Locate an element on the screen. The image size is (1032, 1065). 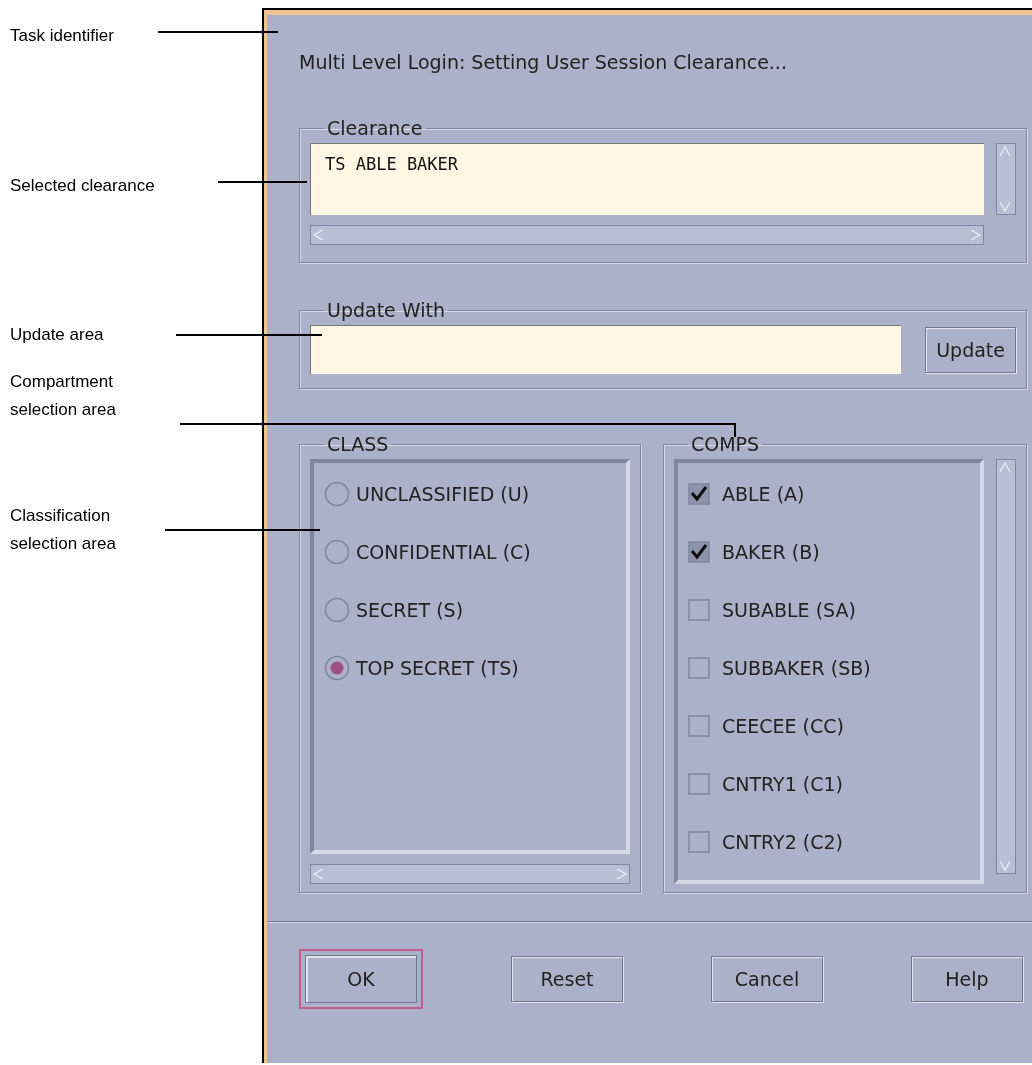
checkbox-option: CNTRY2 (C2) is located at coordinates (829, 842).